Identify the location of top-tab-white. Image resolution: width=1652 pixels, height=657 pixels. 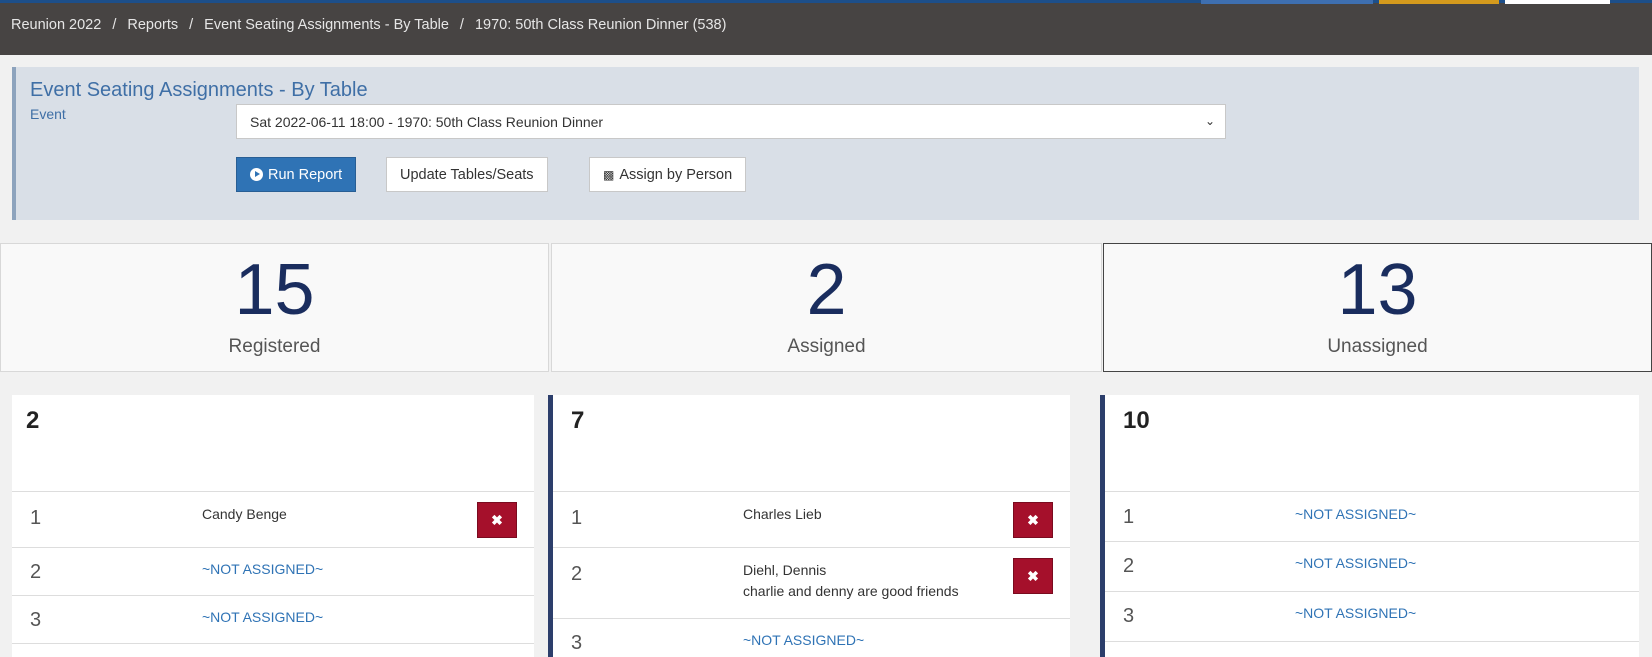
(1557, 2).